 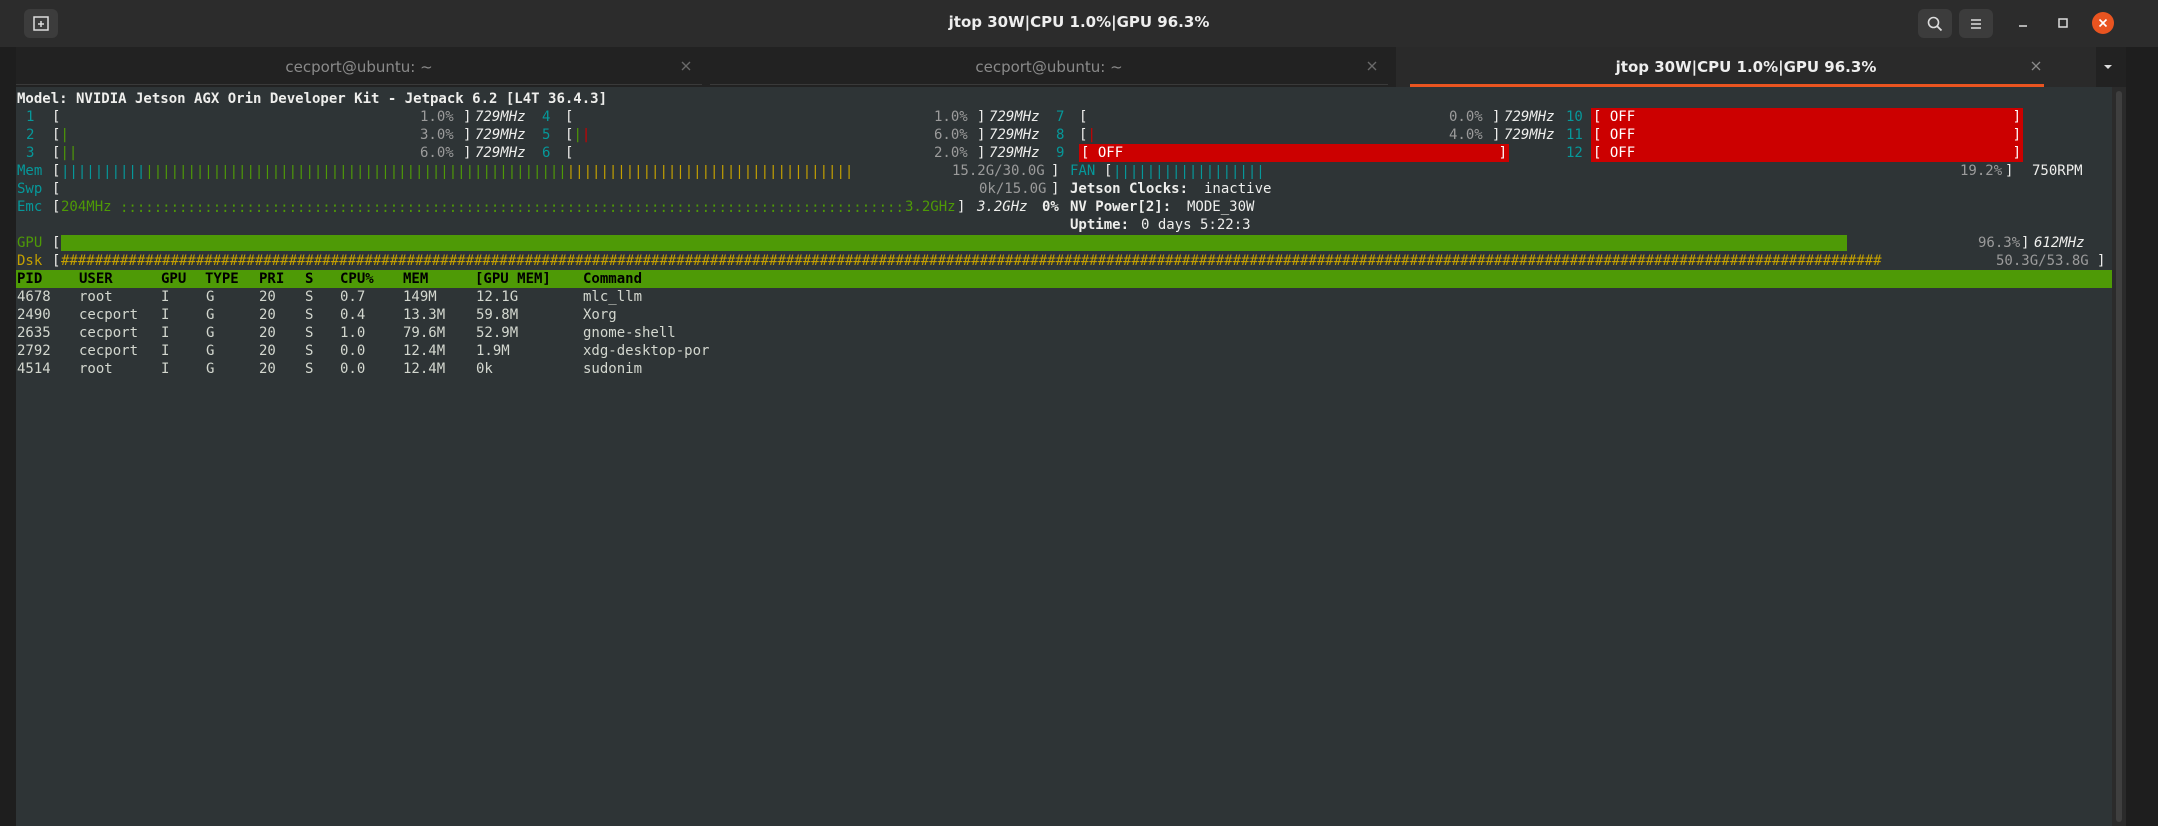 I want to click on cell-pid: 4514, so click(x=34, y=369).